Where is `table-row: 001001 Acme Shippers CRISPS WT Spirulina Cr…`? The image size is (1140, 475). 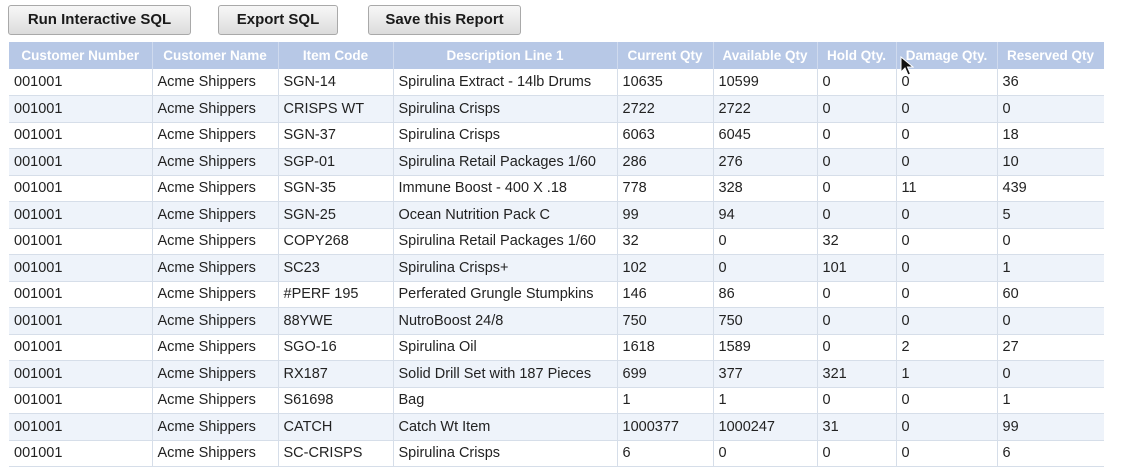
table-row: 001001 Acme Shippers CRISPS WT Spirulina Cr… is located at coordinates (556, 109).